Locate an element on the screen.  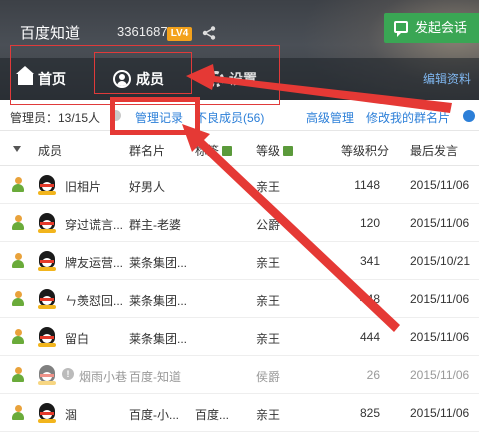
chat-icon is located at coordinates (401, 29).